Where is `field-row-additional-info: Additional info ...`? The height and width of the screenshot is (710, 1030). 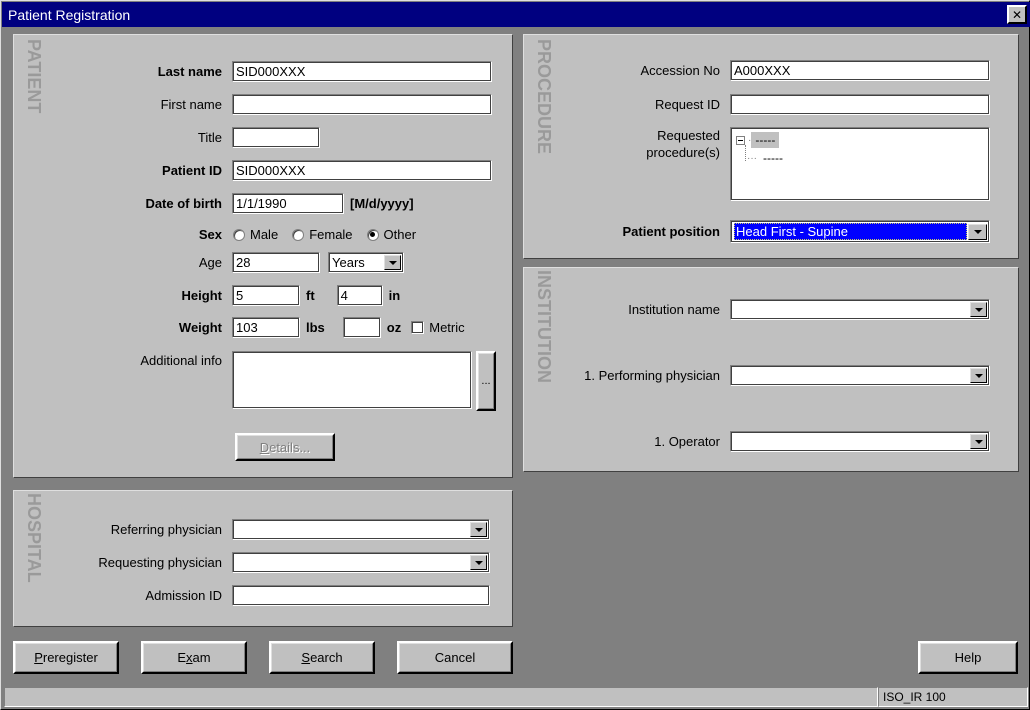
field-row-additional-info: Additional info ... is located at coordinates (259, 381).